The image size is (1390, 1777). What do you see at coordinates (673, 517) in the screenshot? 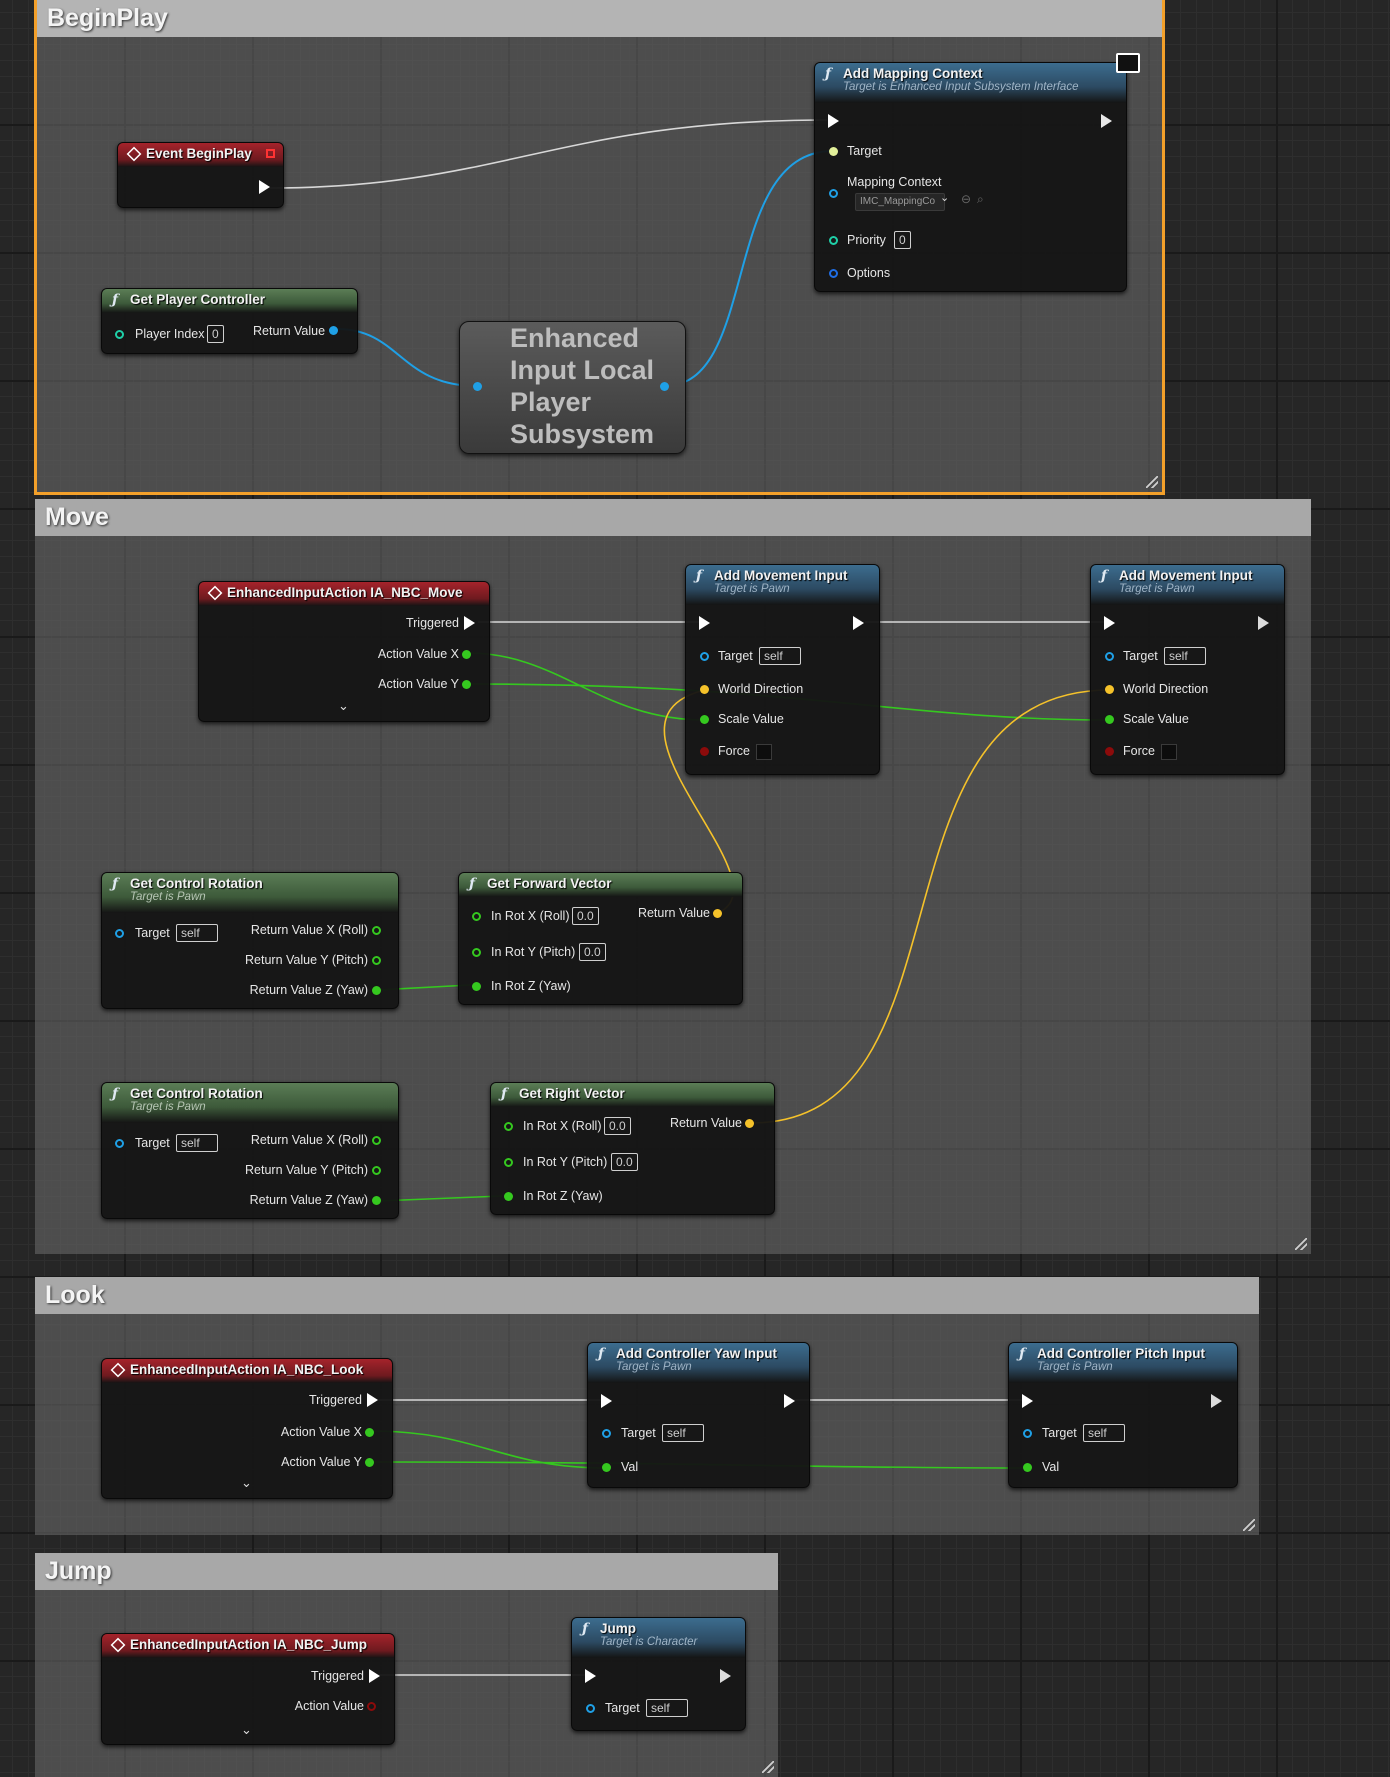
I see `comment-title: Move` at bounding box center [673, 517].